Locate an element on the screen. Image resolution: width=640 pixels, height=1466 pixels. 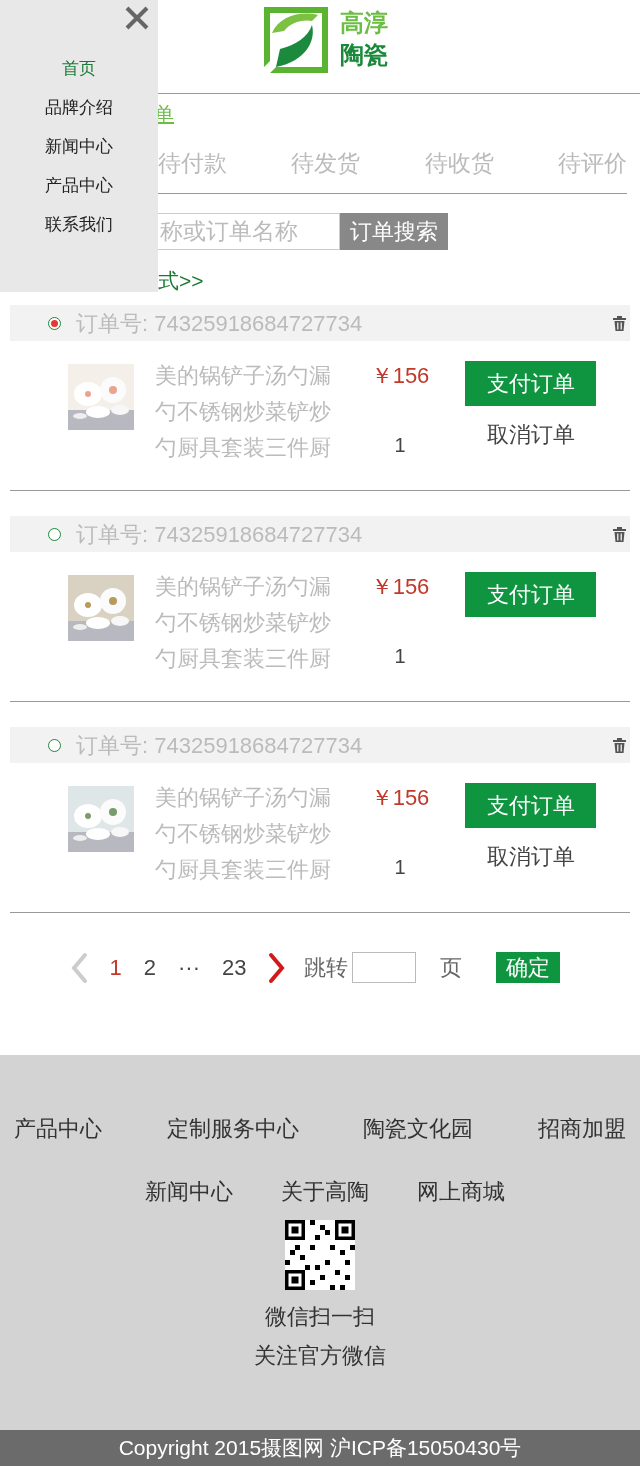
logo-text: 高淳 is located at coordinates (364, 23).